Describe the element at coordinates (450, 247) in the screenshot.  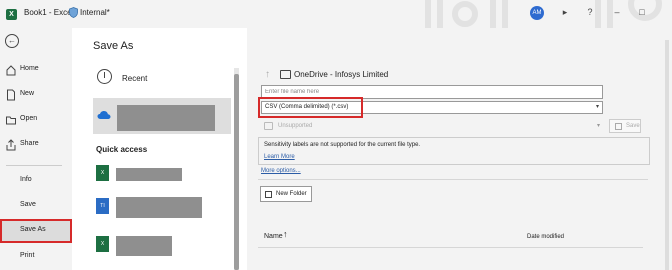
I see `header-divider` at that location.